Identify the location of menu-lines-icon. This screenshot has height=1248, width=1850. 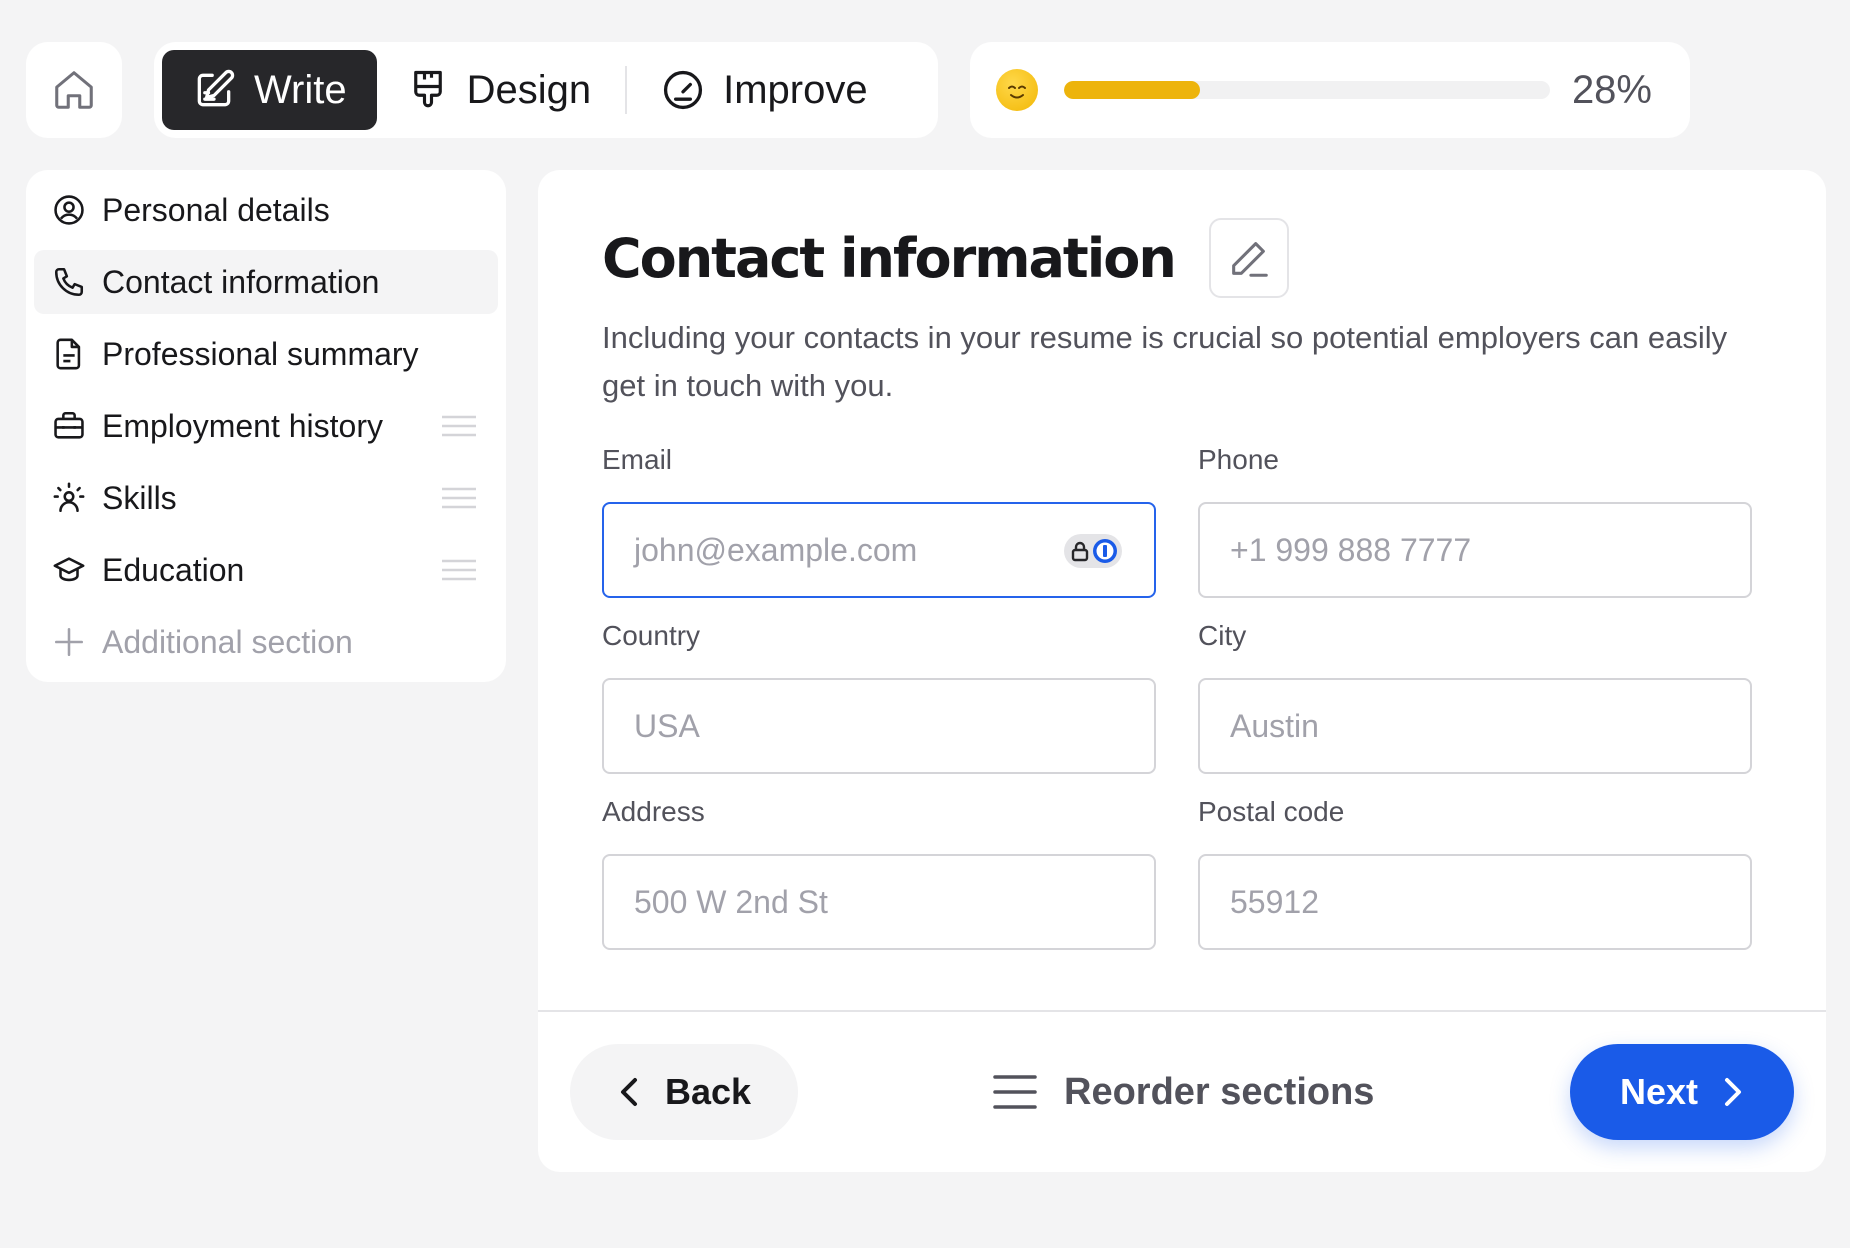
(1015, 1092).